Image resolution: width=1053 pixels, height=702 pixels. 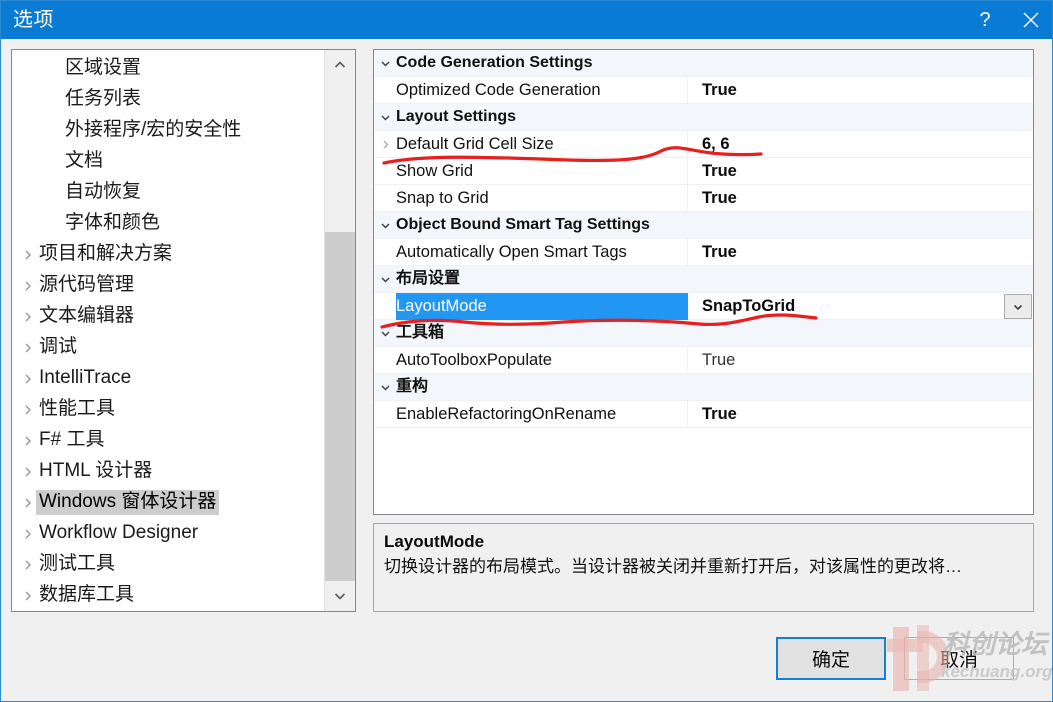 What do you see at coordinates (77, 563) in the screenshot?
I see `tree-item-label: 测试工具` at bounding box center [77, 563].